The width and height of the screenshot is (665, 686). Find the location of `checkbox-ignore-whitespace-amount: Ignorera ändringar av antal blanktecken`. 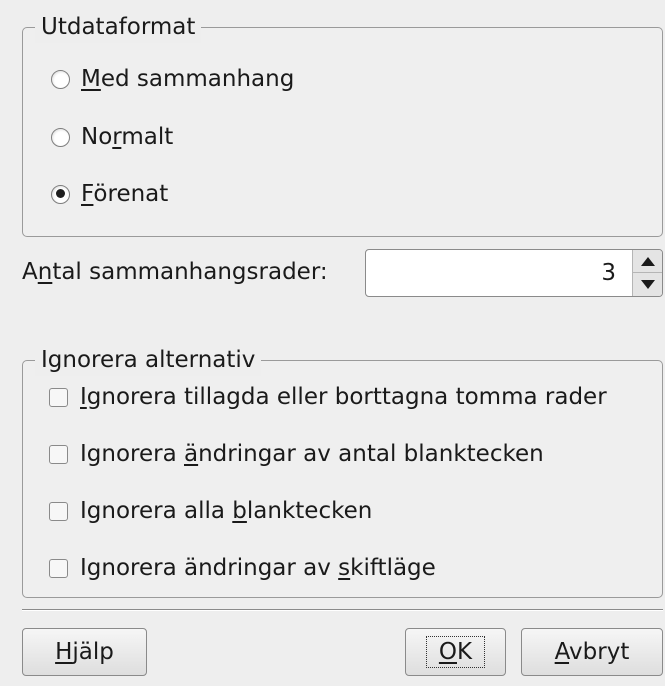

checkbox-ignore-whitespace-amount: Ignorera ändringar av antal blanktecken is located at coordinates (296, 454).